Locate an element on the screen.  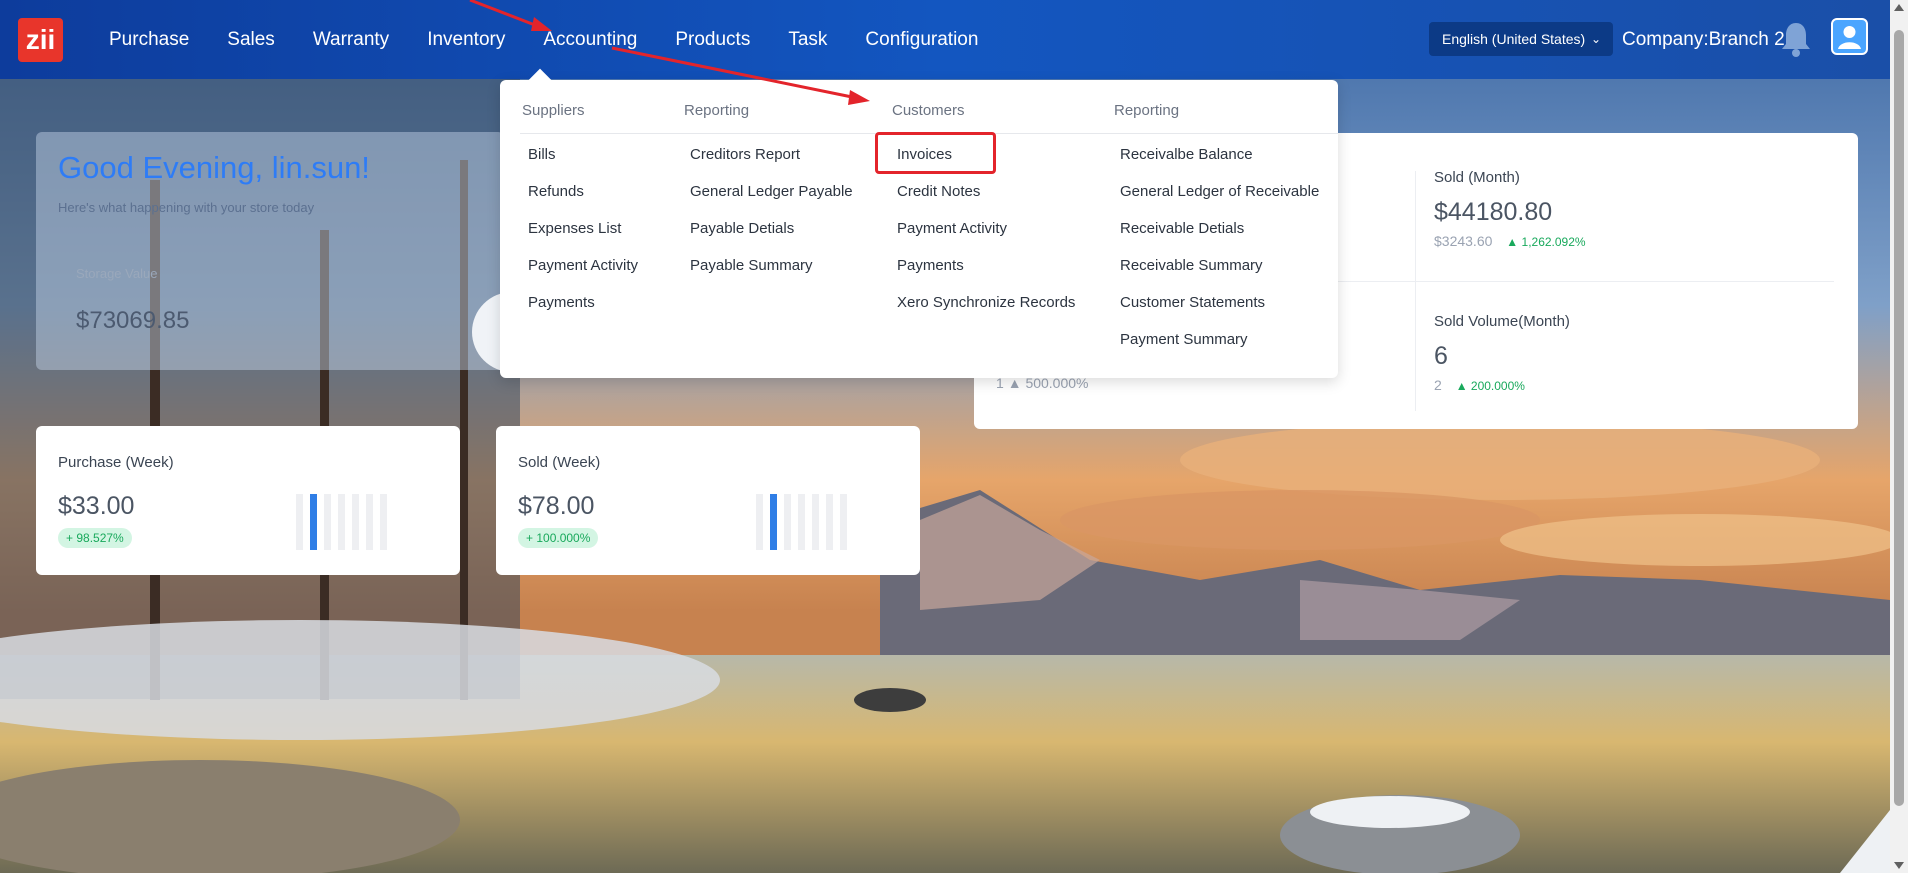
divider is located at coordinates (1415, 291).